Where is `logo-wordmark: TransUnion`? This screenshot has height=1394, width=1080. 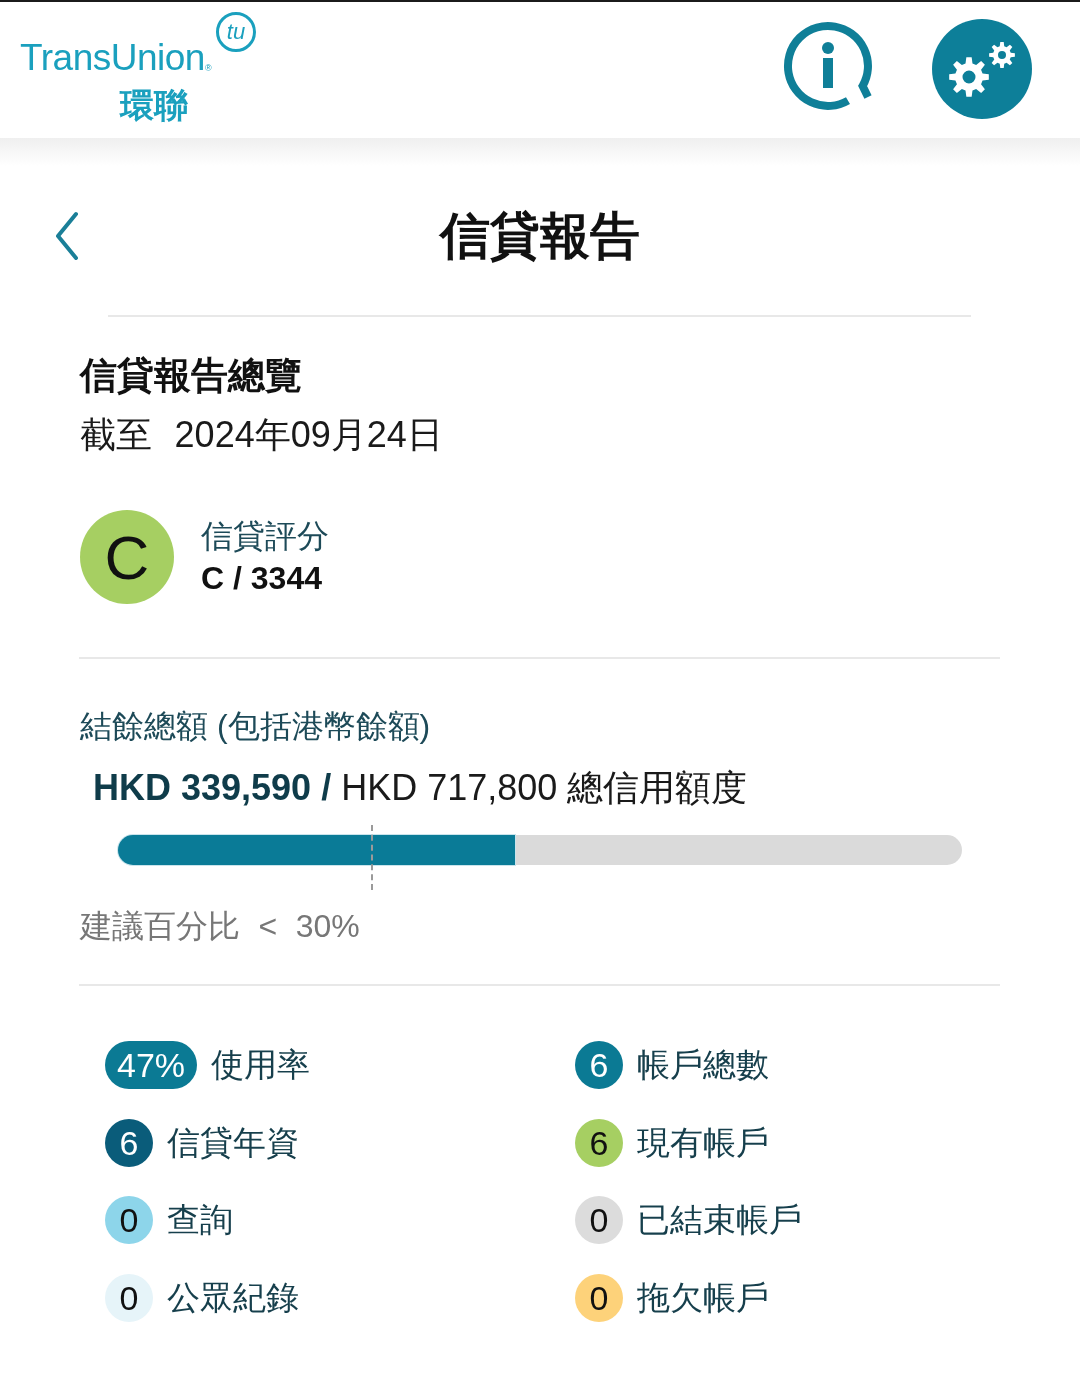
logo-wordmark: TransUnion is located at coordinates (112, 58).